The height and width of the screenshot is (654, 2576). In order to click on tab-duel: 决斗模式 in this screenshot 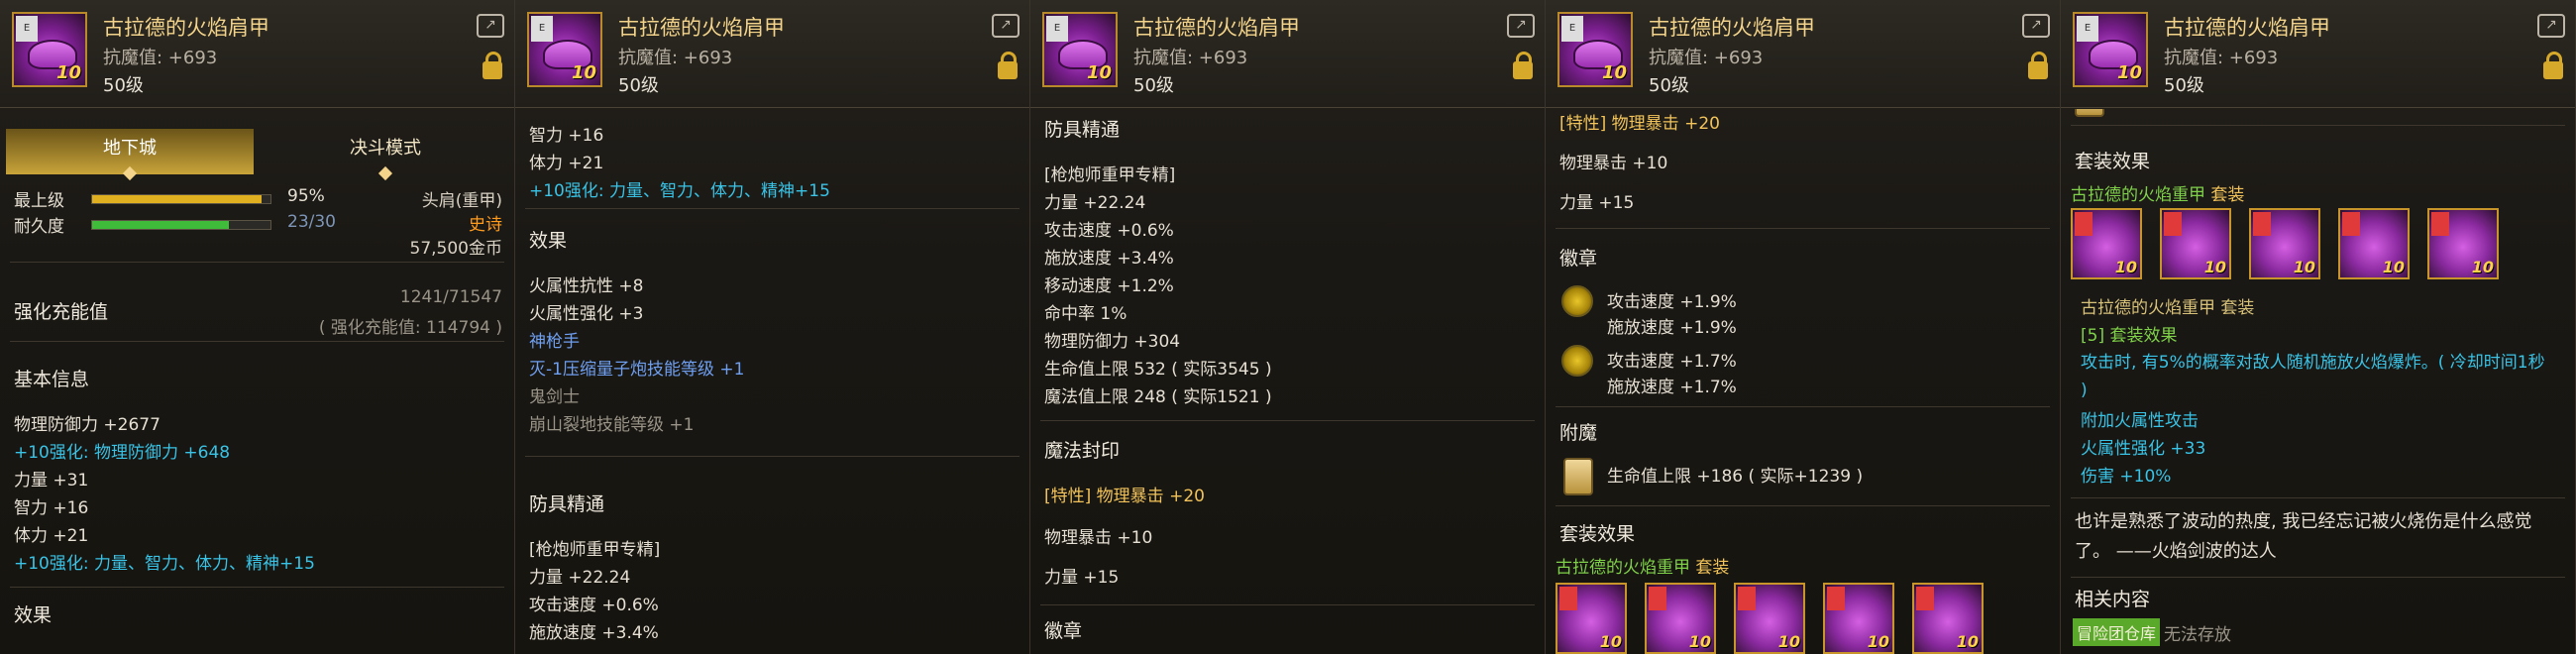, I will do `click(385, 155)`.